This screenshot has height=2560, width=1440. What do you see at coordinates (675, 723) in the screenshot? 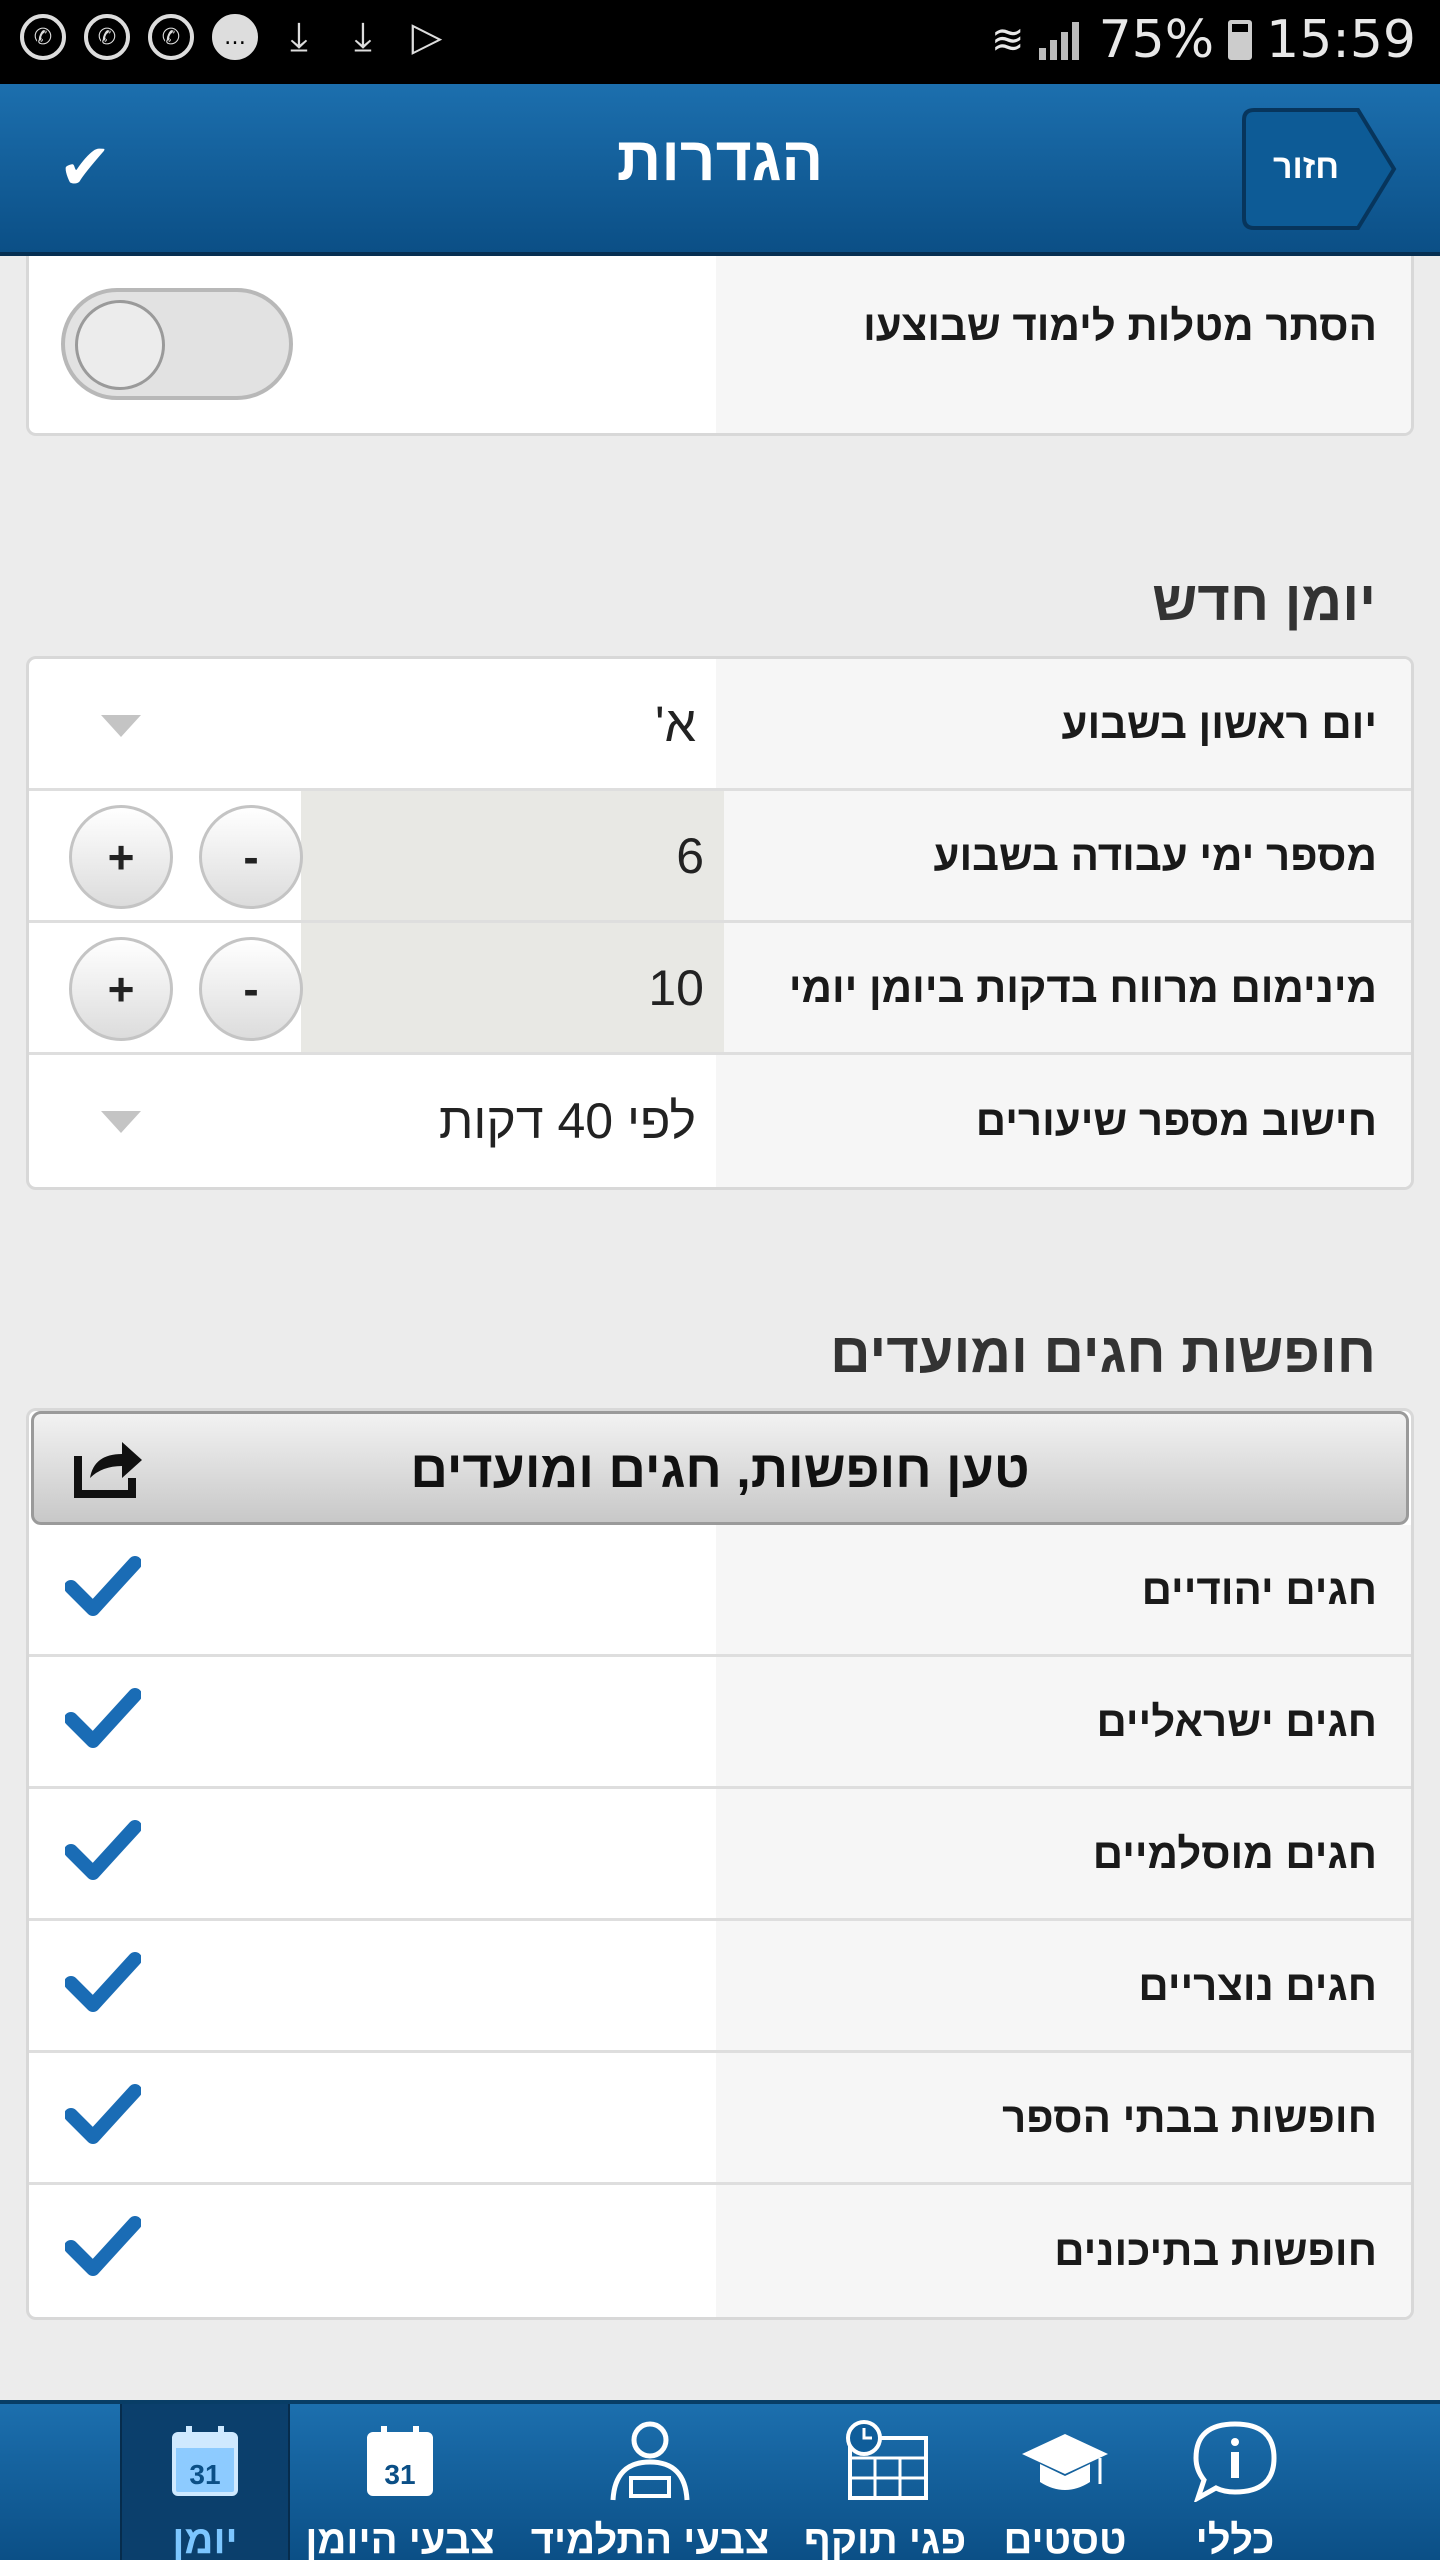
I see `first-day-value: א'` at bounding box center [675, 723].